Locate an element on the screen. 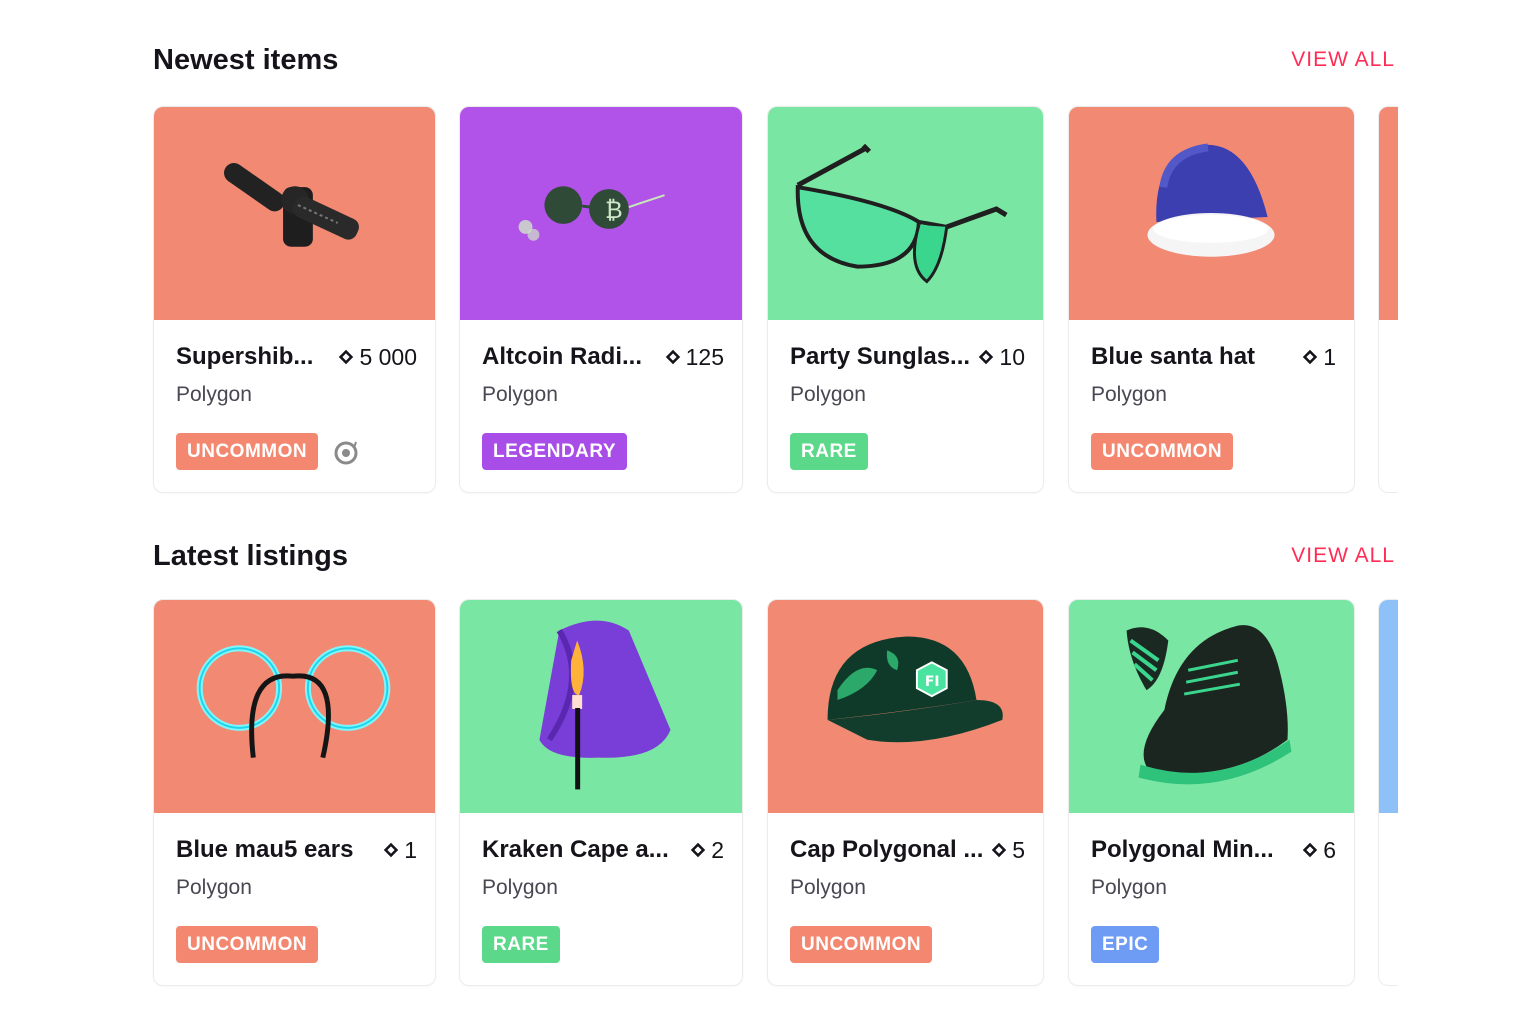 The image size is (1536, 1024). item-thumbnail: FI is located at coordinates (905, 706).